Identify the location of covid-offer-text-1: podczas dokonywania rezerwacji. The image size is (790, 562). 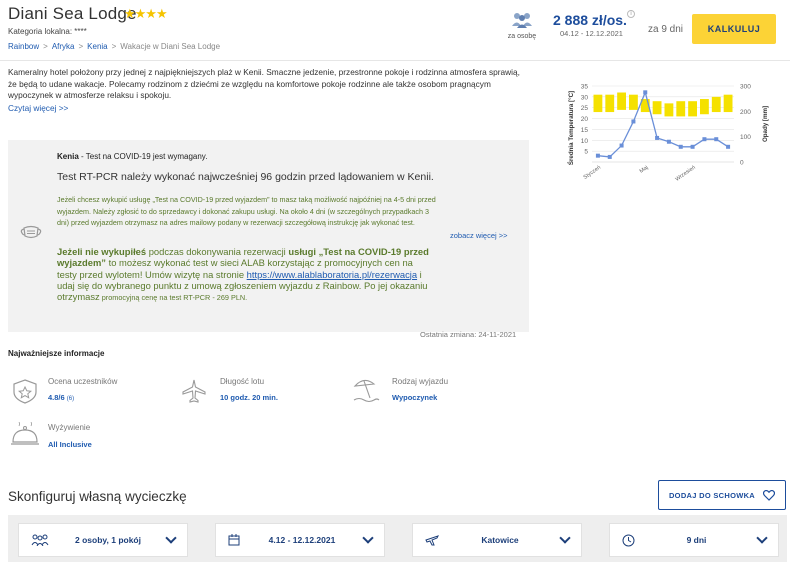
(217, 251).